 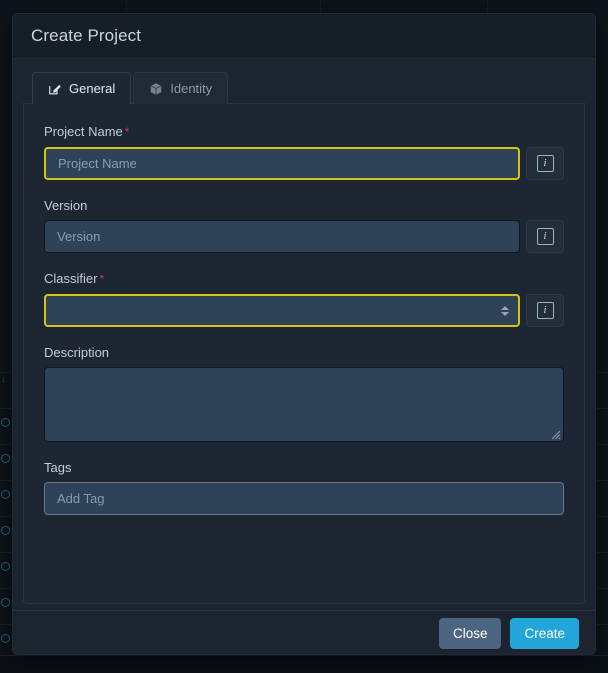 I want to click on project-name-info-button: i, so click(x=545, y=163).